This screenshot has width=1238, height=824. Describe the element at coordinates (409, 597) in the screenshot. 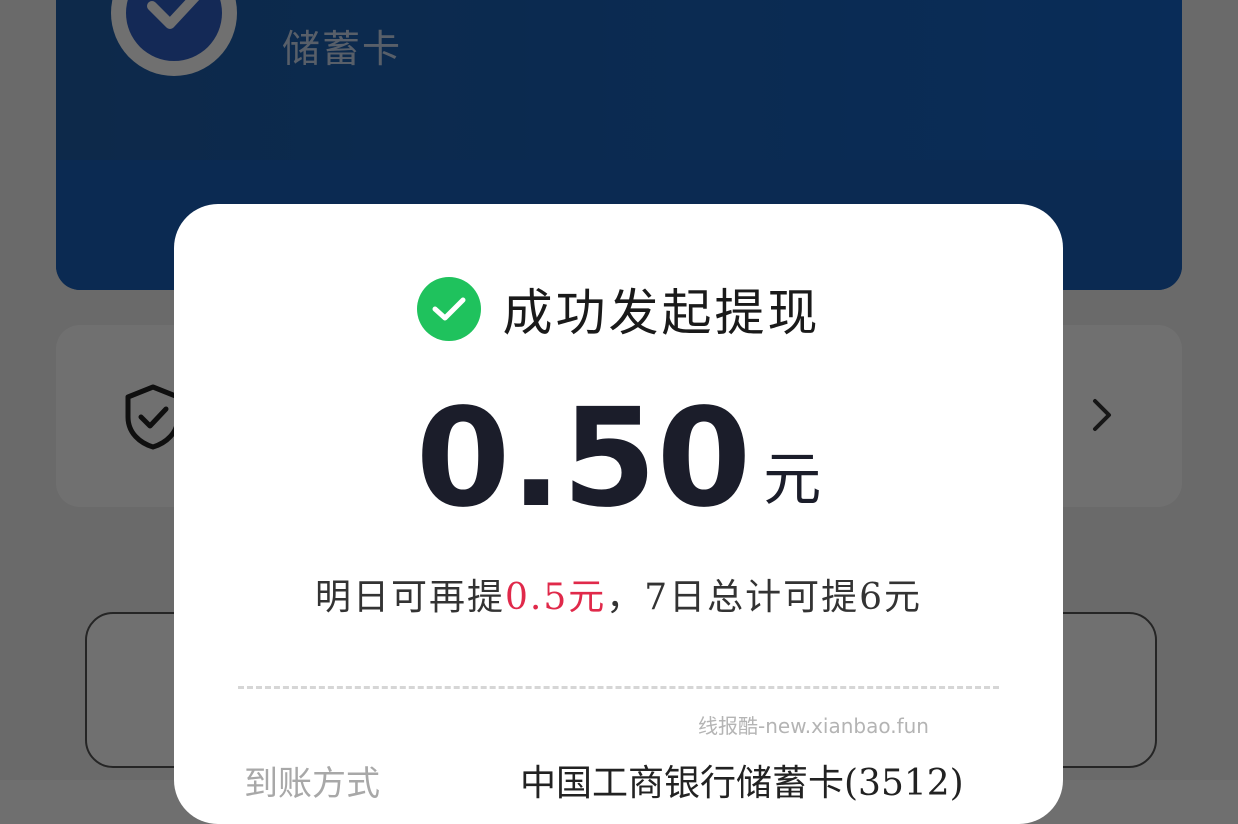

I see `limit-prefix: 明日可再提` at that location.